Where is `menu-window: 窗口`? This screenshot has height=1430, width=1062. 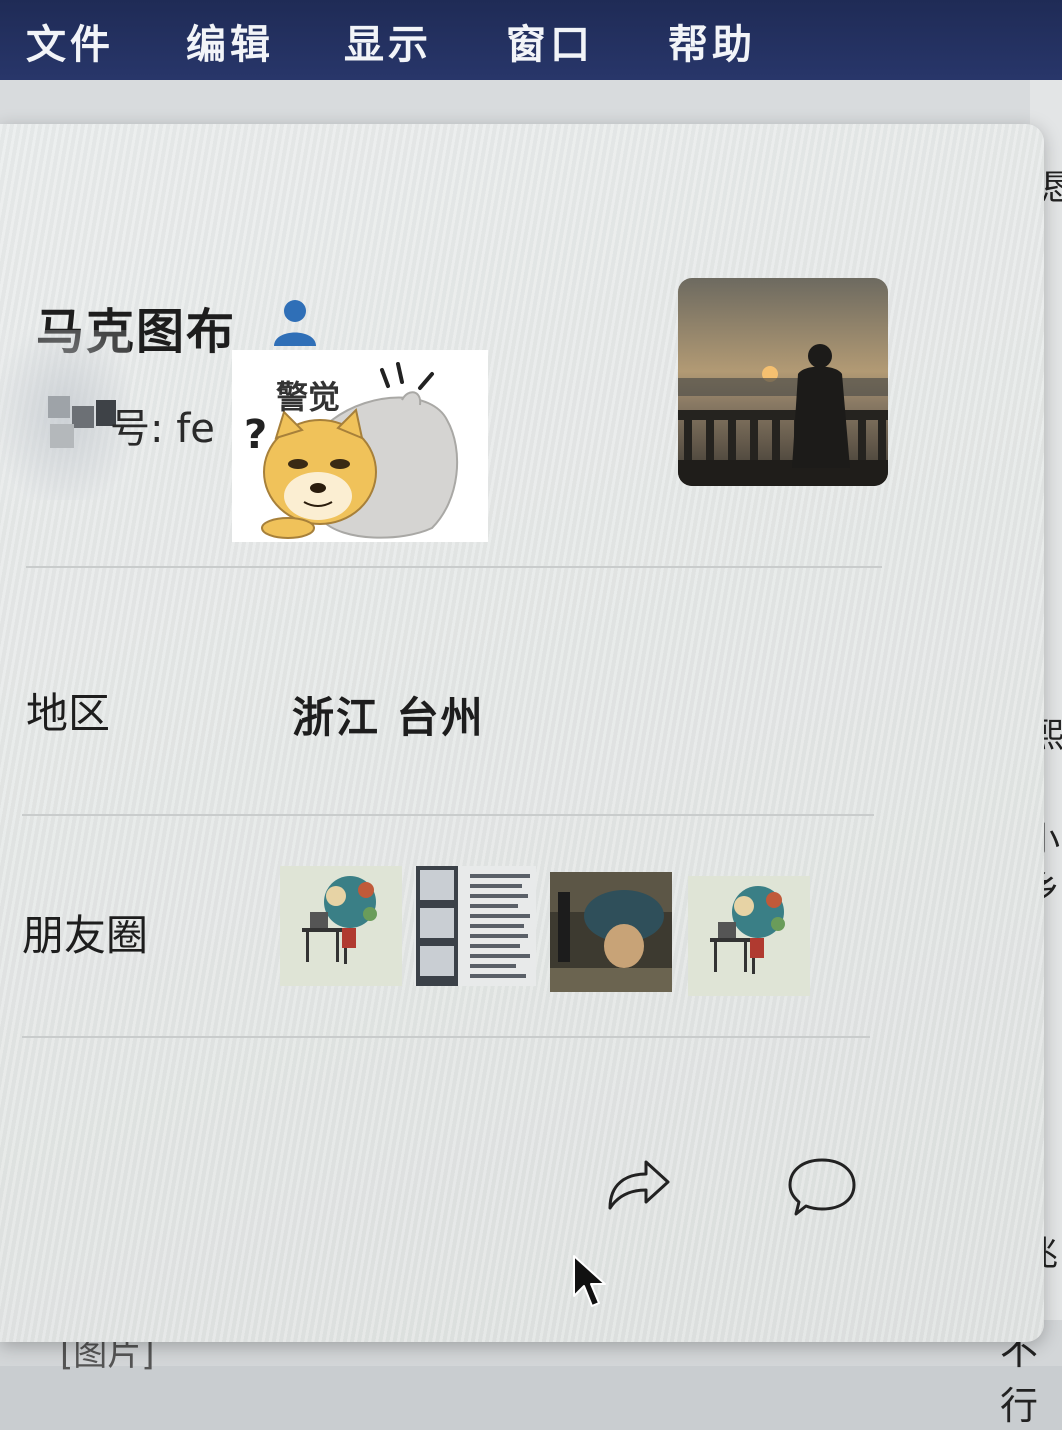
menu-window: 窗口 is located at coordinates (550, 41).